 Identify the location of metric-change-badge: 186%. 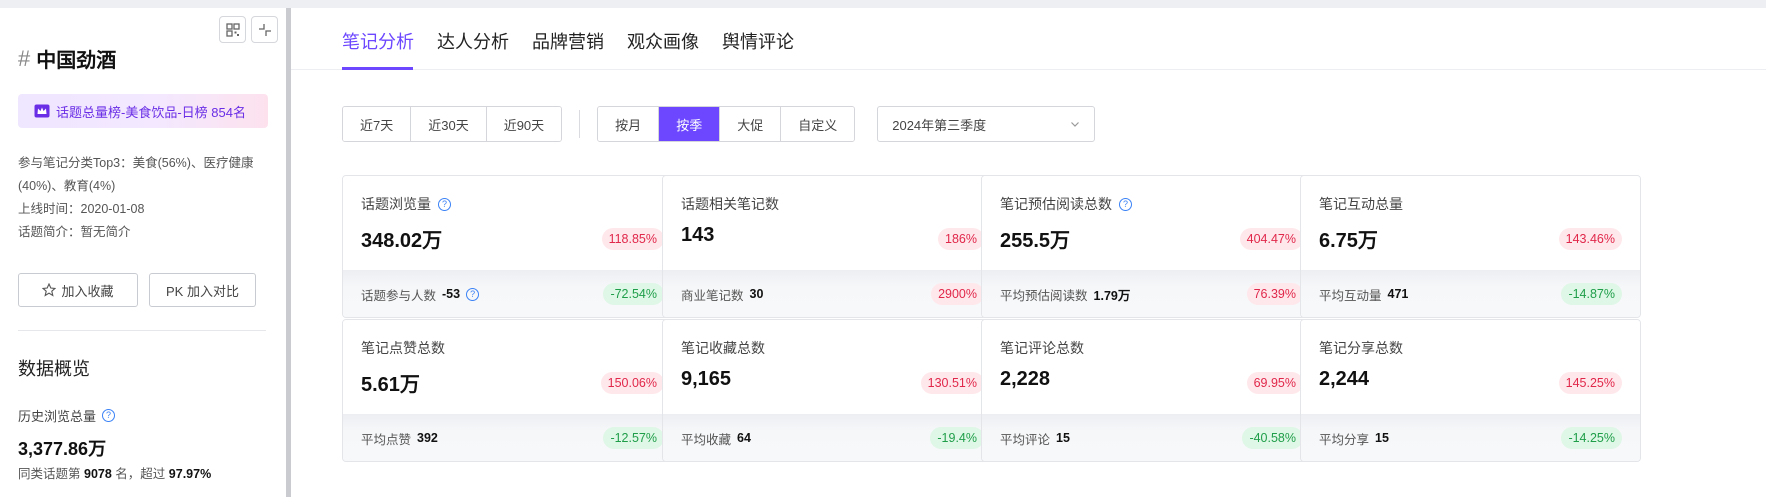
(961, 239).